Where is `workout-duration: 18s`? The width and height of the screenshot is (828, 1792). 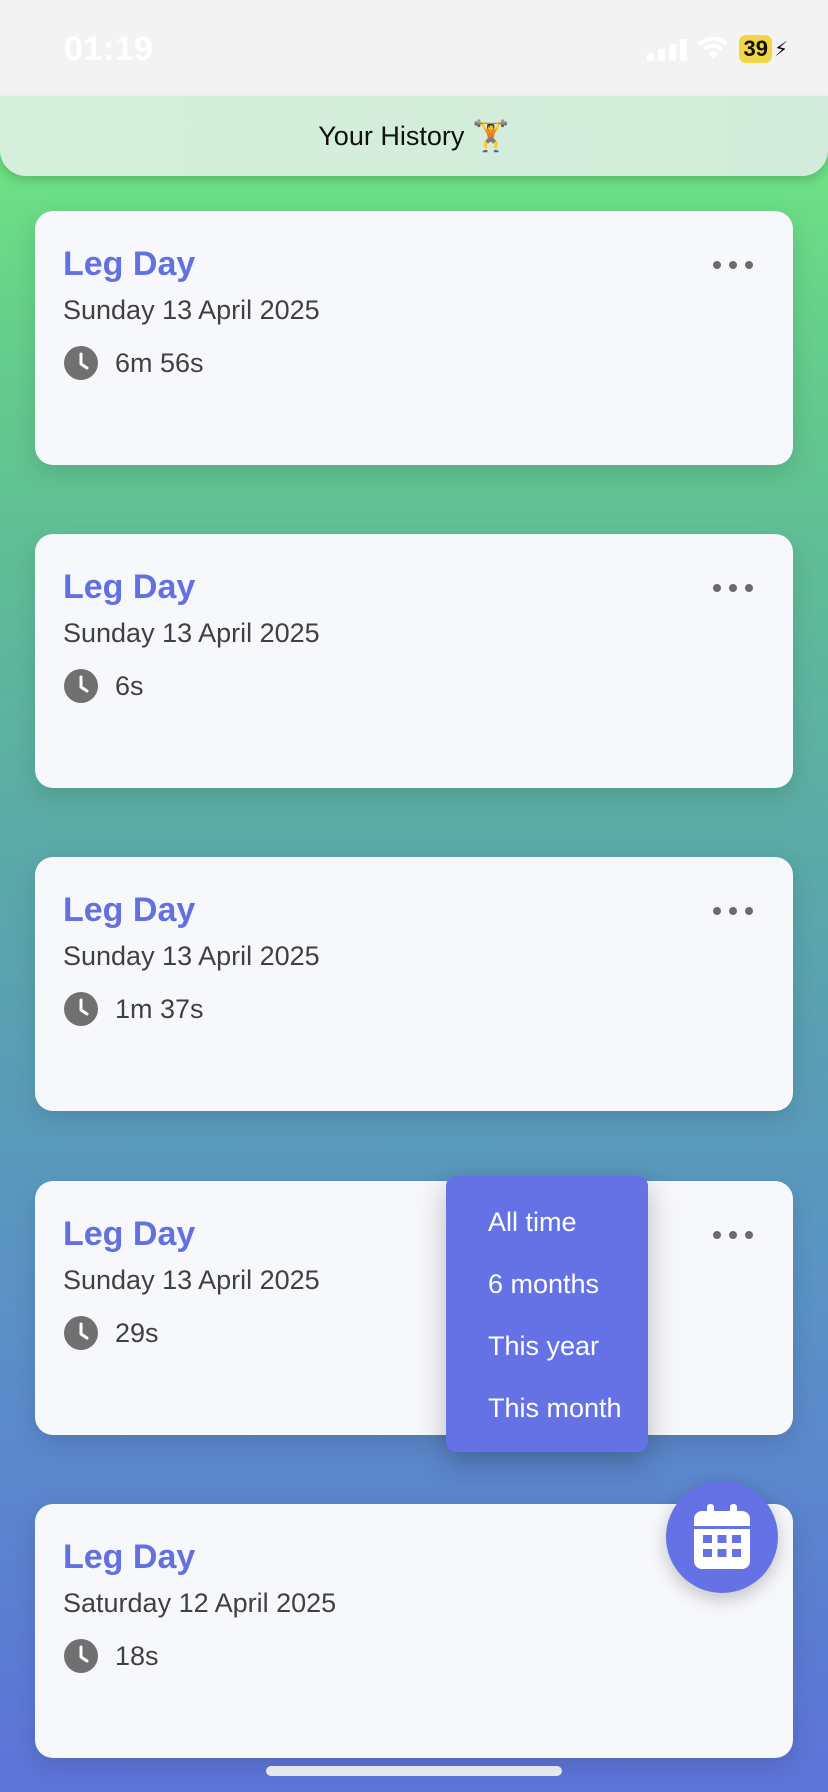
workout-duration: 18s is located at coordinates (137, 1655).